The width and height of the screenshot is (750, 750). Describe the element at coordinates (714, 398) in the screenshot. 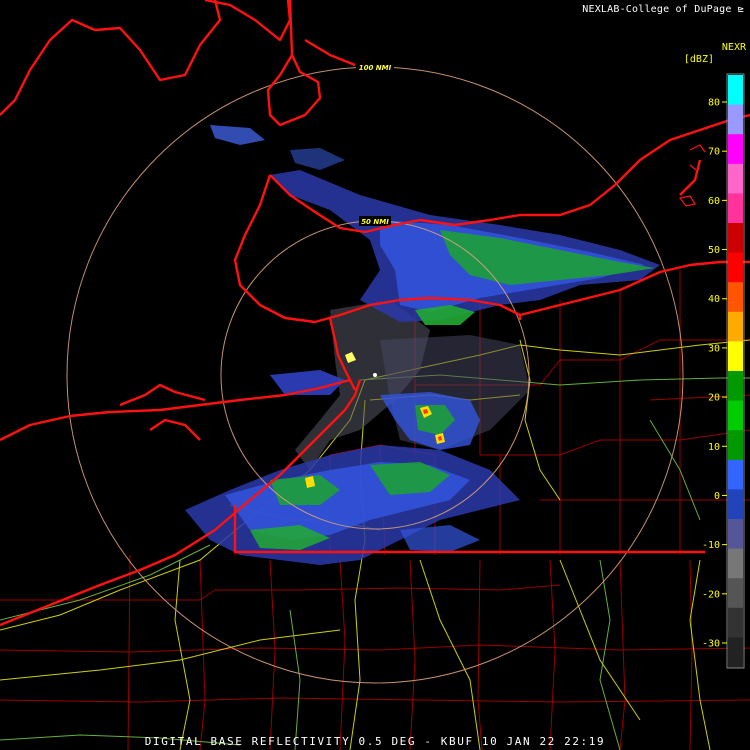

I see `legend-tick-label: 20` at that location.